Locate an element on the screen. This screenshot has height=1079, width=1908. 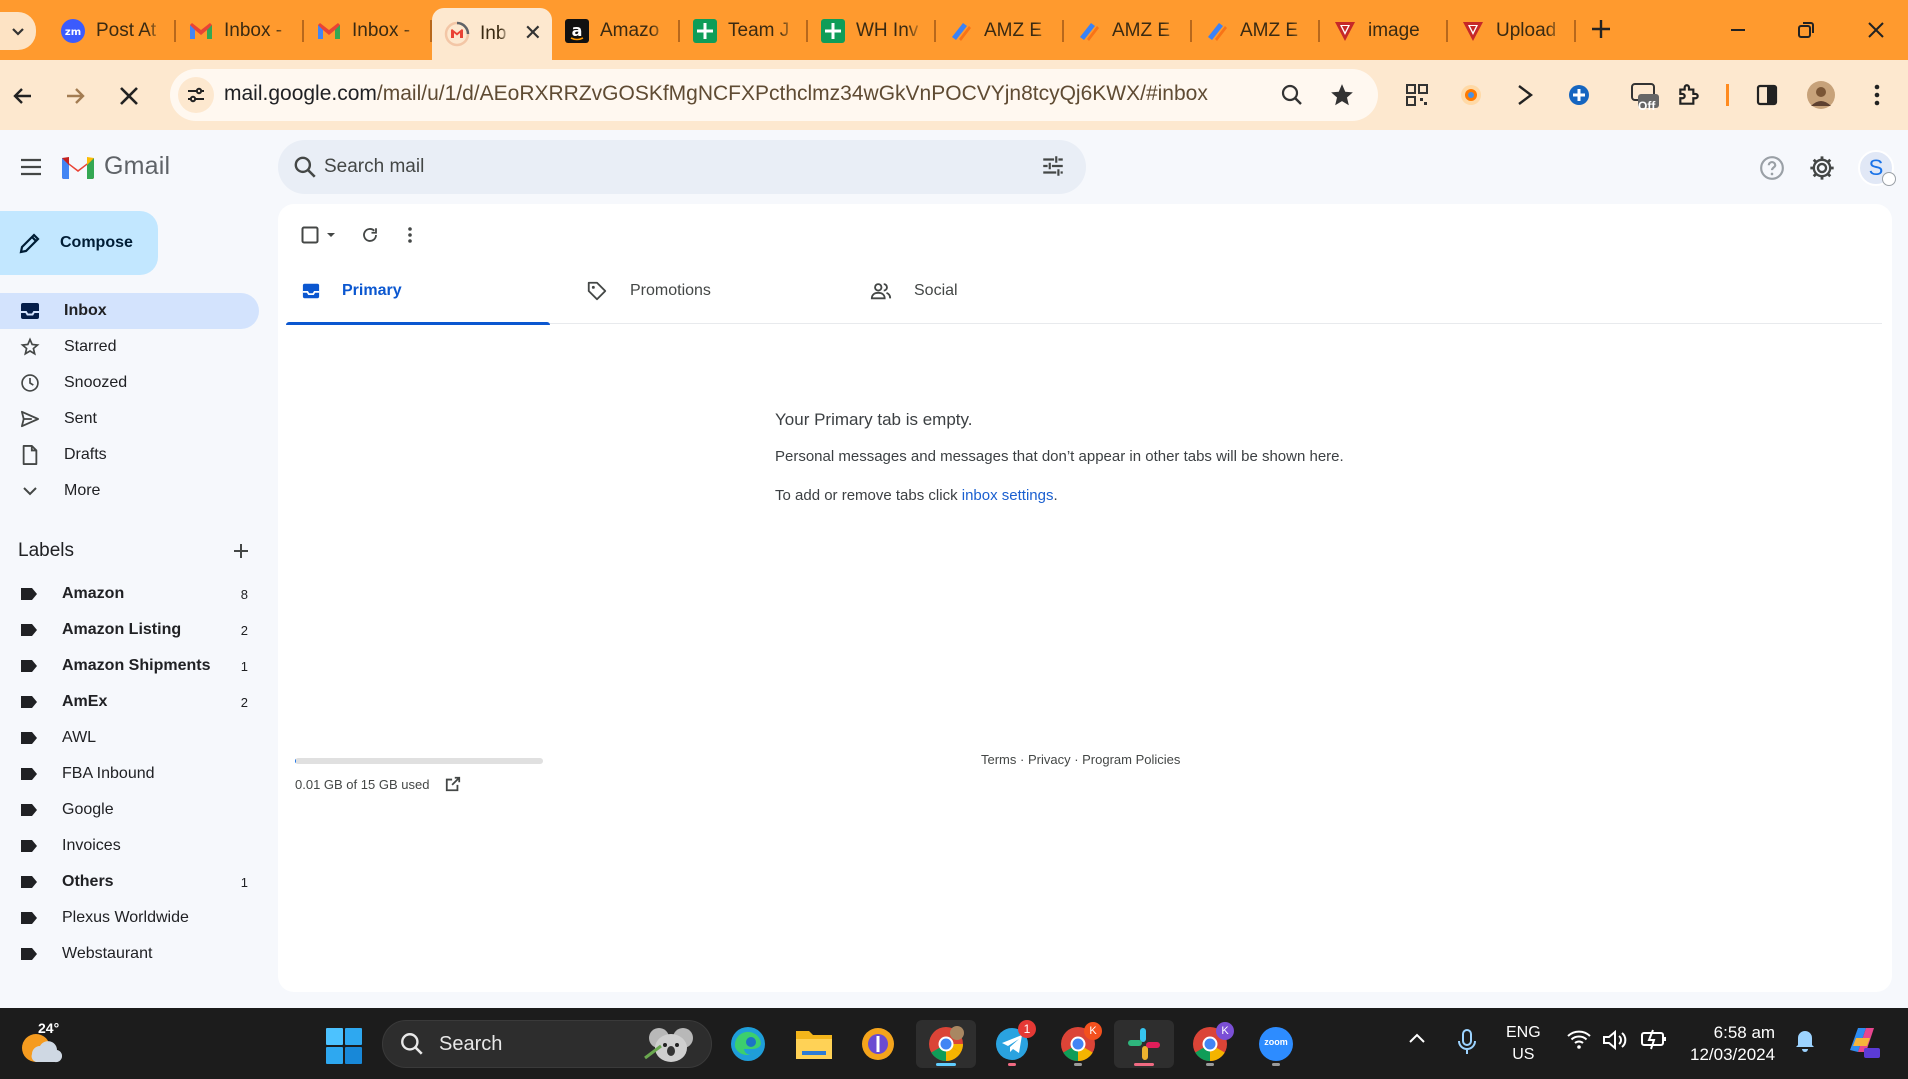
open-in-new-icon is located at coordinates (453, 784).